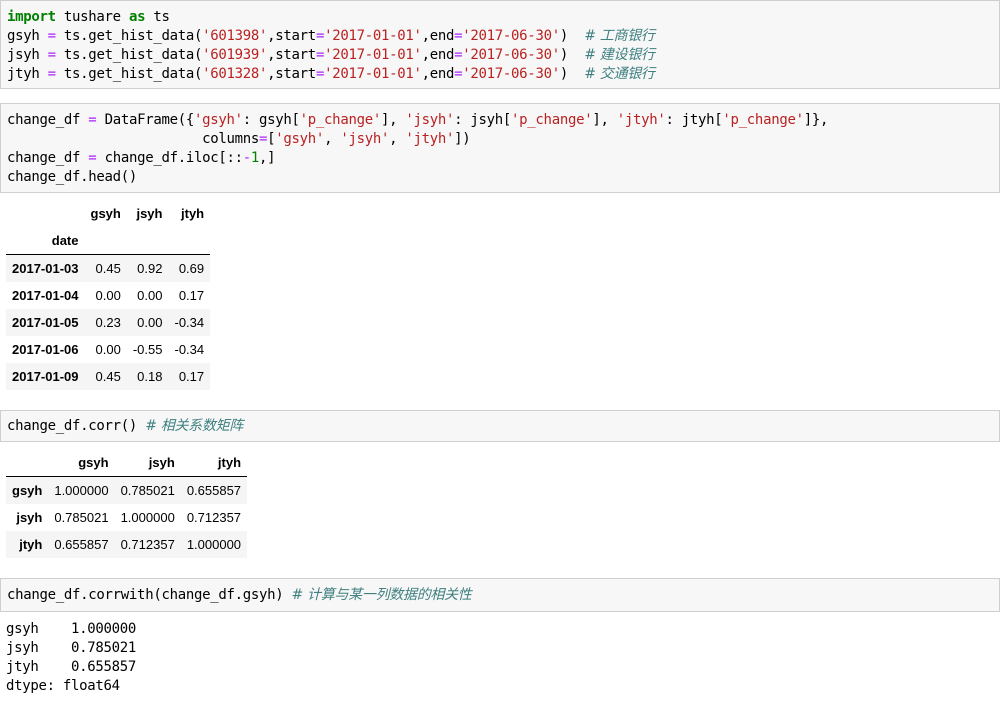  What do you see at coordinates (133, 139) in the screenshot?
I see `code-token: columns` at bounding box center [133, 139].